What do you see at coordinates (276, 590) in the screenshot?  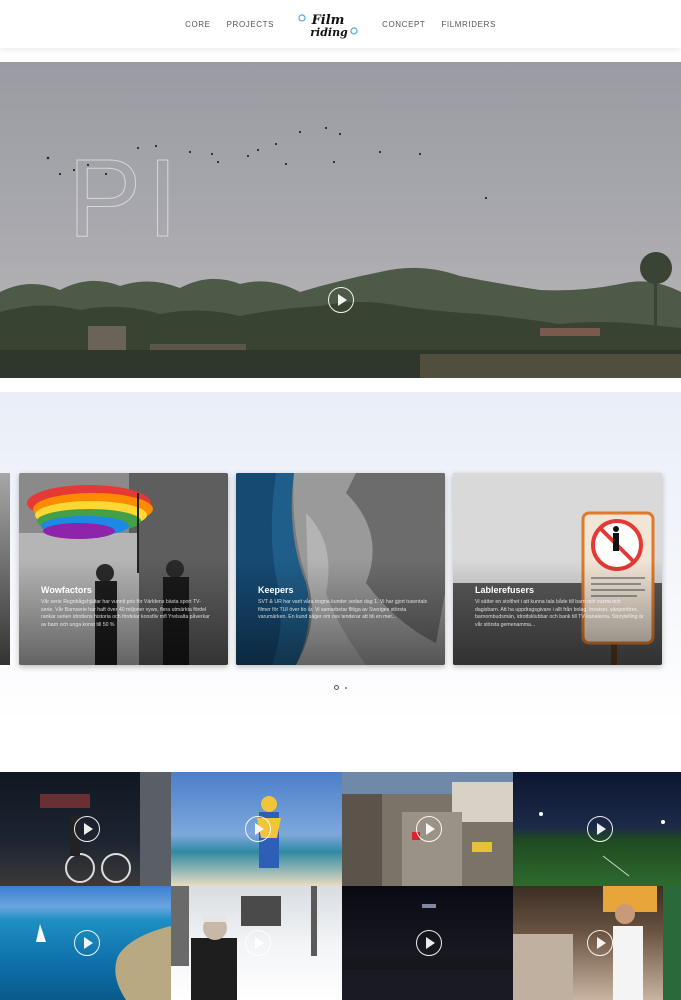 I see `card-title: Keepers` at bounding box center [276, 590].